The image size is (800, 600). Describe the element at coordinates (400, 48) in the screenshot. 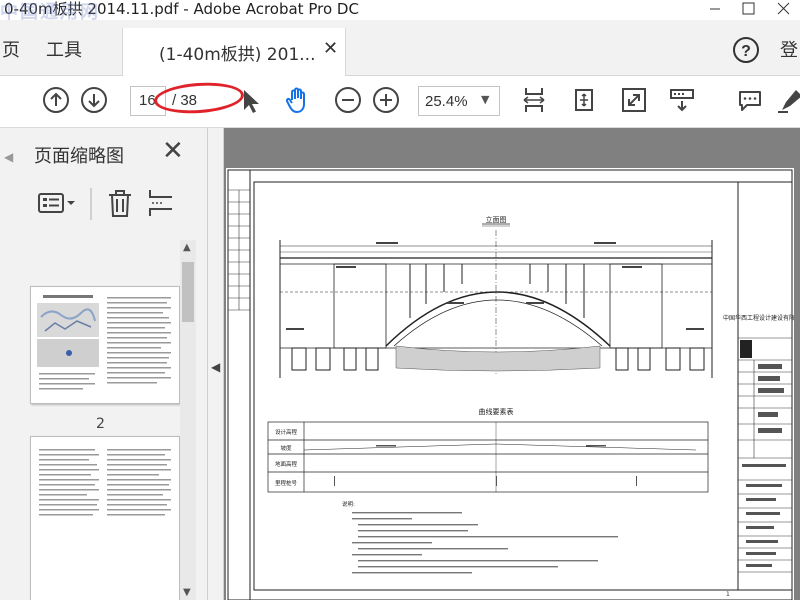

I see `menu-bar: 页 工具 (1-40m板拱) 201... ✕ ? 登` at that location.